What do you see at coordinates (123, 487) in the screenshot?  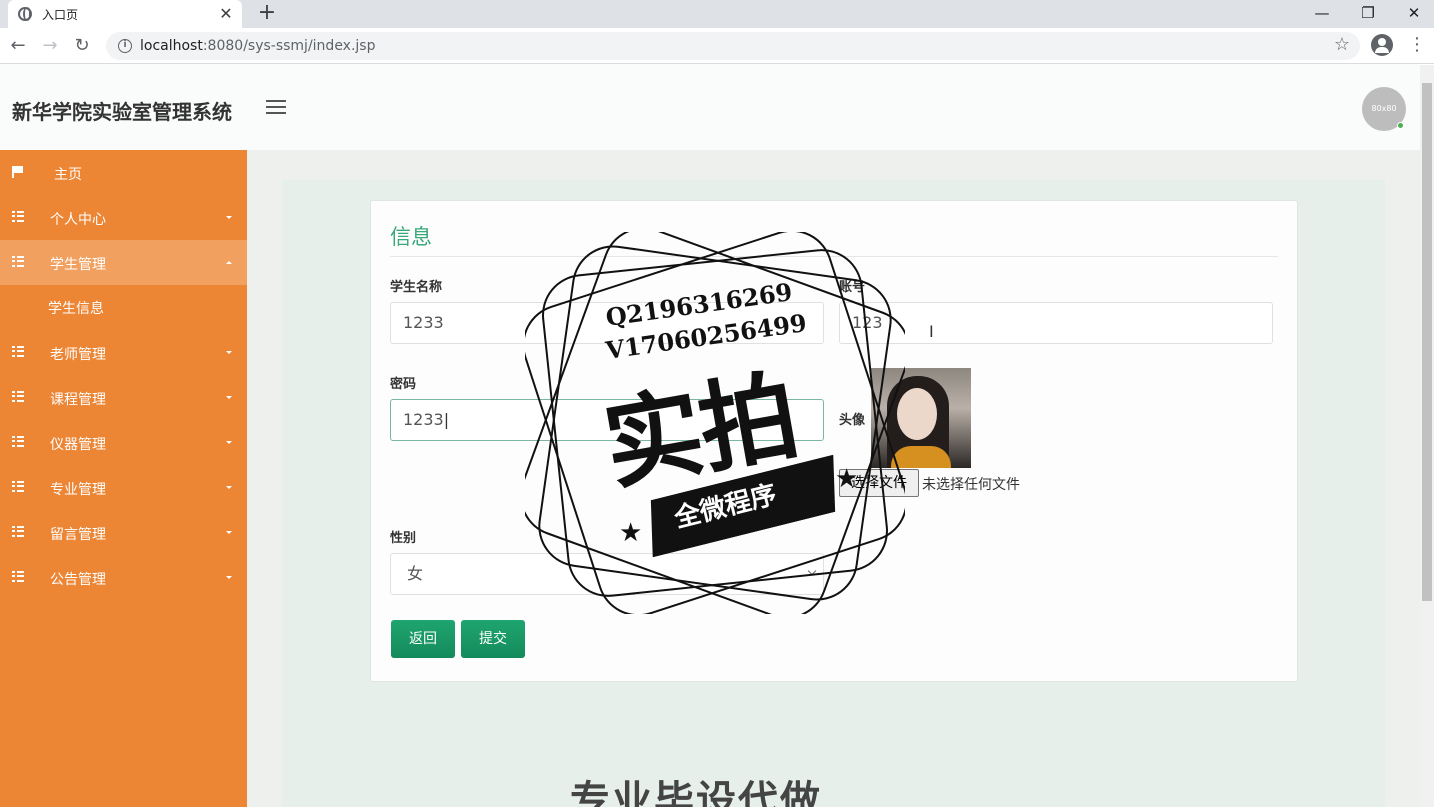 I see `sidebar-item-major-management: 专业管理` at bounding box center [123, 487].